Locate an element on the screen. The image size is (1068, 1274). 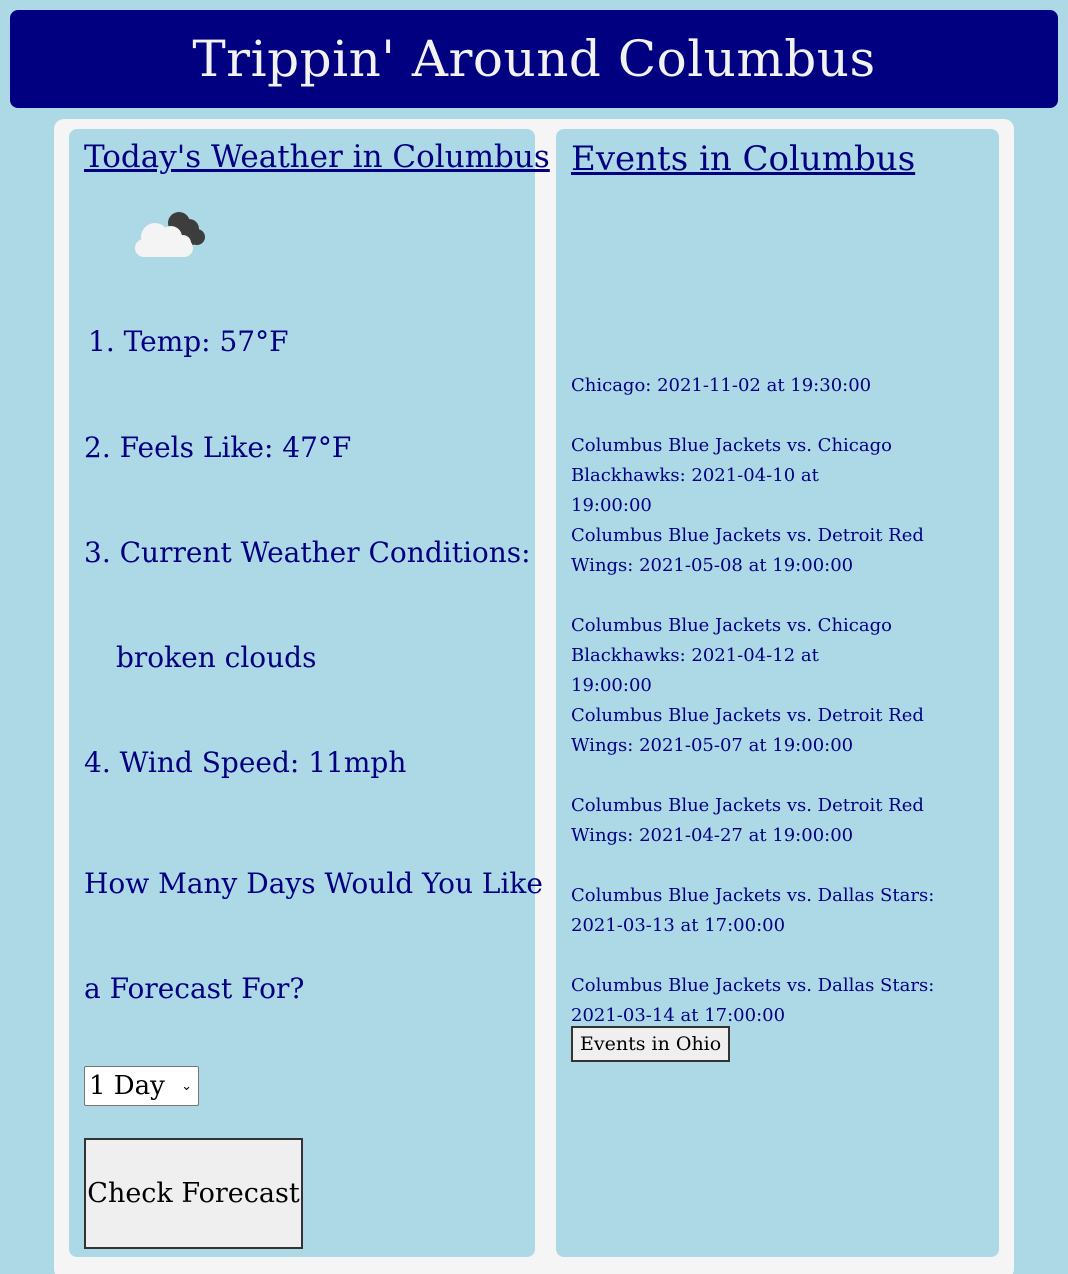
events-title-link: Events in Columbus is located at coordinates (743, 159).